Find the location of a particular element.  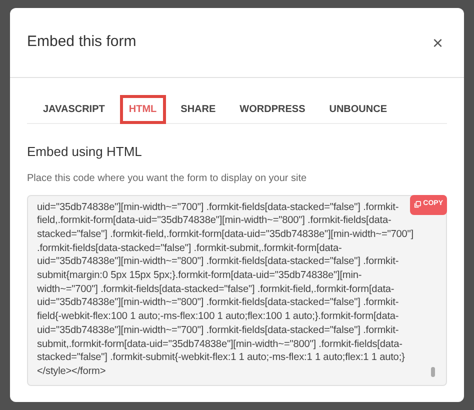

close-button: × is located at coordinates (437, 43).